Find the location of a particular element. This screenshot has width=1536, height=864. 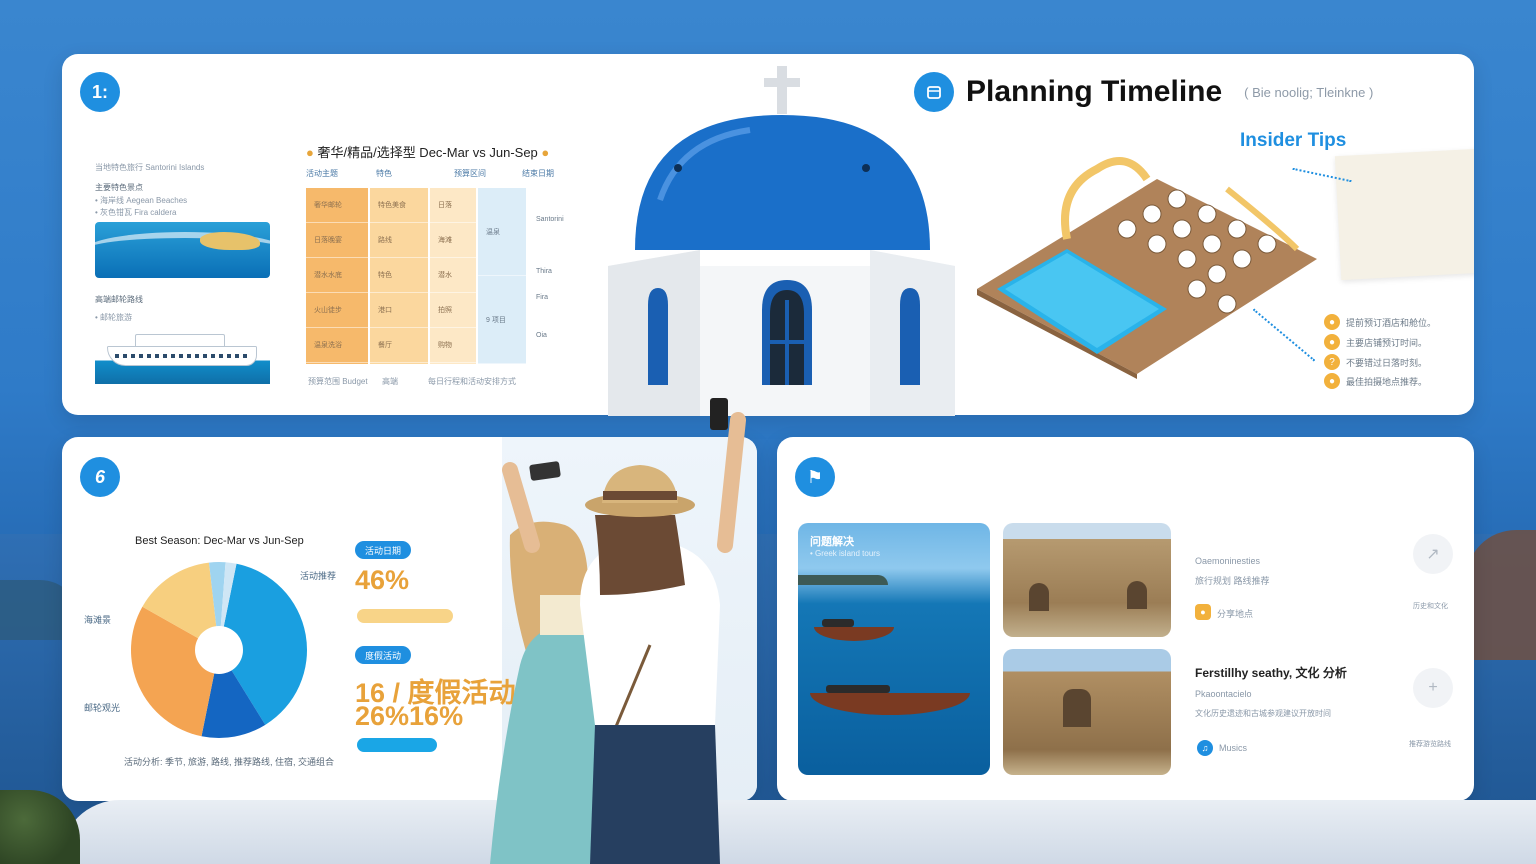

pie-label: 邮轮观光 is located at coordinates (102, 708).